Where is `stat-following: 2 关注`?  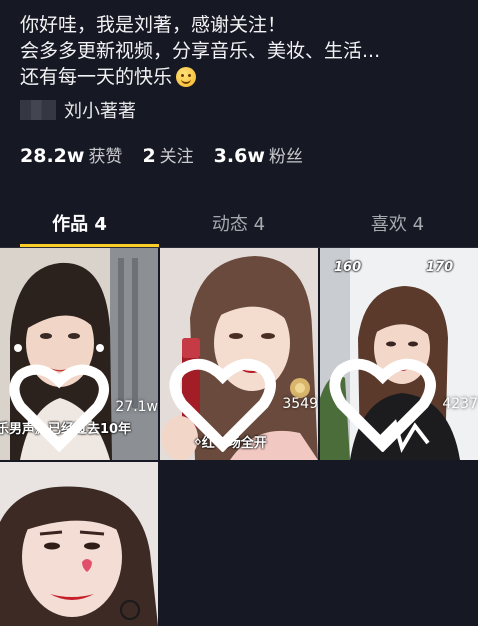
stat-following: 2 关注 is located at coordinates (167, 154).